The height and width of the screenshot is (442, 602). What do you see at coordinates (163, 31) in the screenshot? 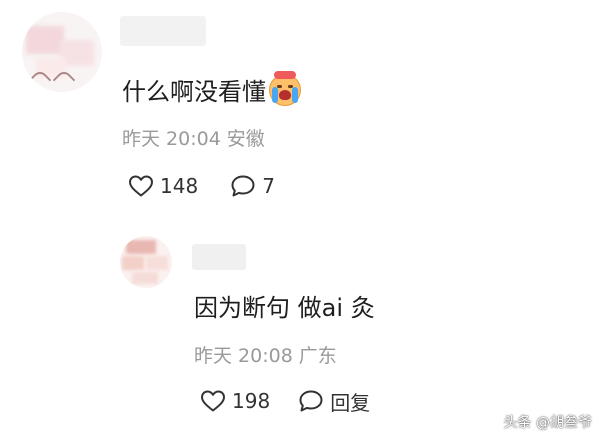
I see `username-blurred` at bounding box center [163, 31].